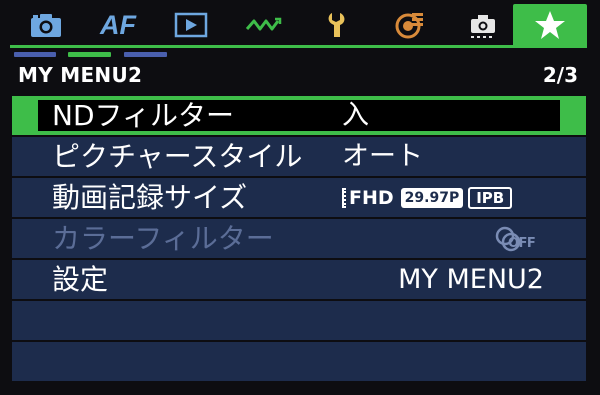  I want to click on menu-item-picture-style: ピクチャースタイル オート, so click(299, 156).